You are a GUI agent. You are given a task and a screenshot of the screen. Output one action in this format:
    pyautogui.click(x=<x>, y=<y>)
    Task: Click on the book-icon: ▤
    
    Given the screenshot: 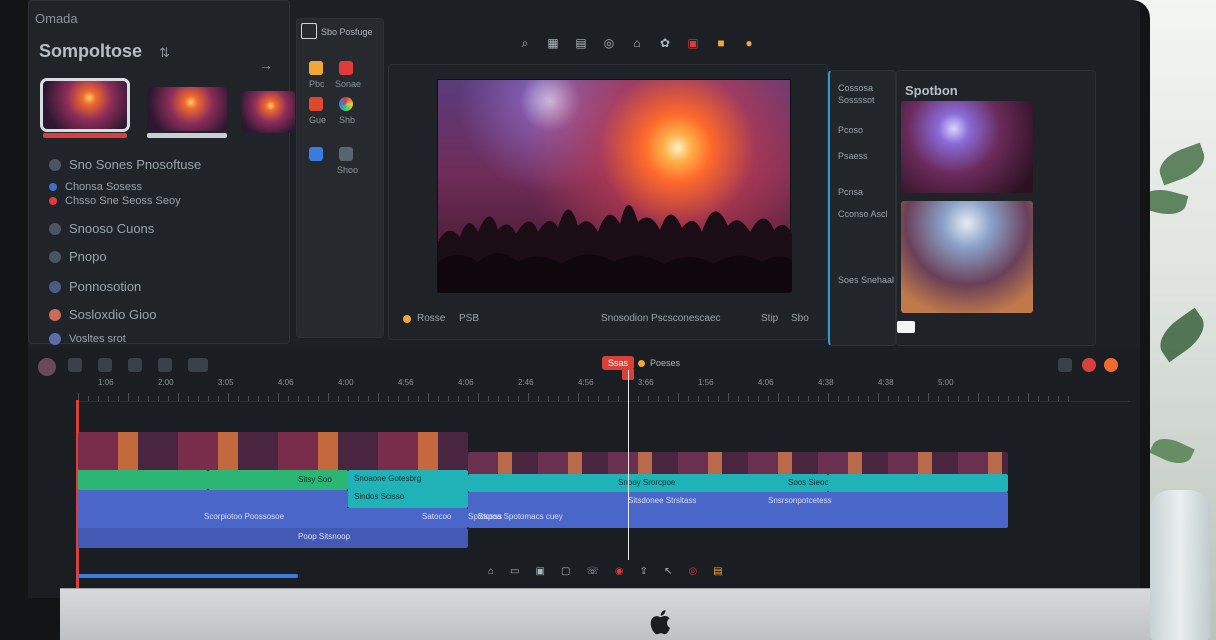 What is the action you would take?
    pyautogui.click(x=581, y=43)
    